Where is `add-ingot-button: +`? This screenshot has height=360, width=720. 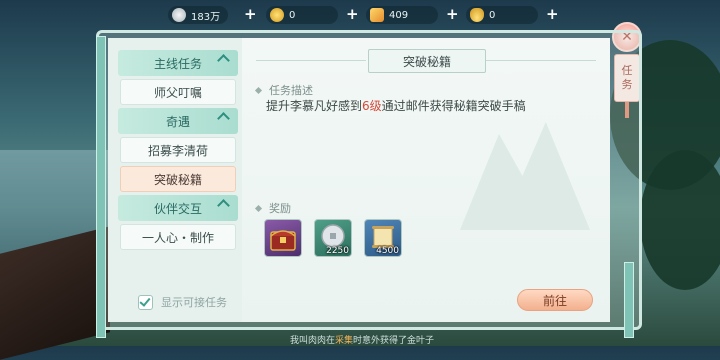 add-ingot-button: + is located at coordinates (552, 14).